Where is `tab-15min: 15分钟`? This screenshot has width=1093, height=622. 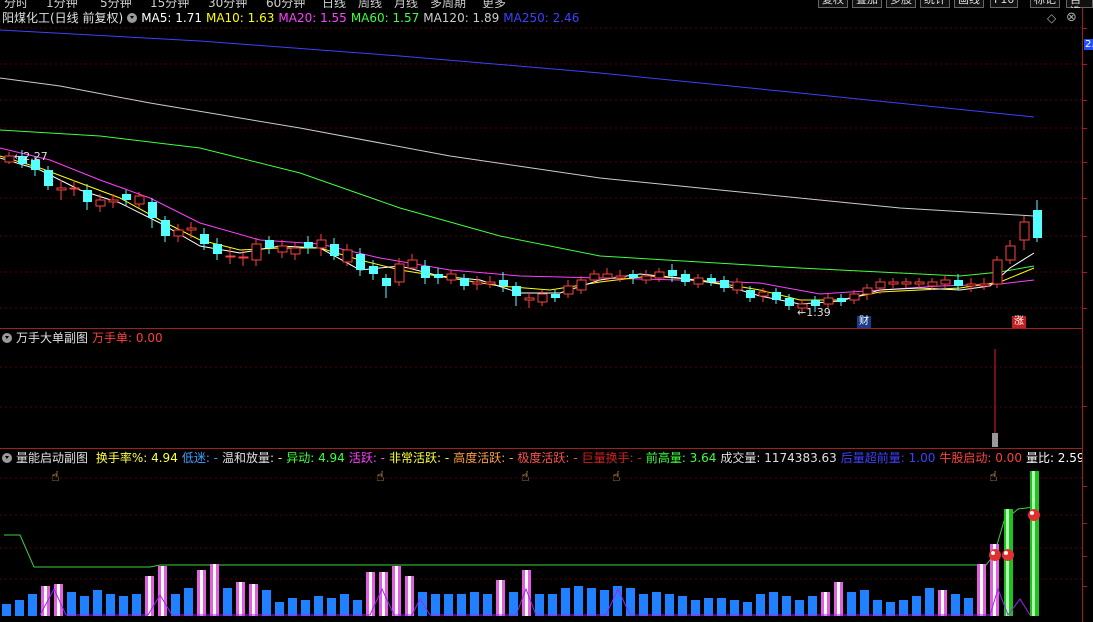 tab-15min: 15分钟 is located at coordinates (169, 4).